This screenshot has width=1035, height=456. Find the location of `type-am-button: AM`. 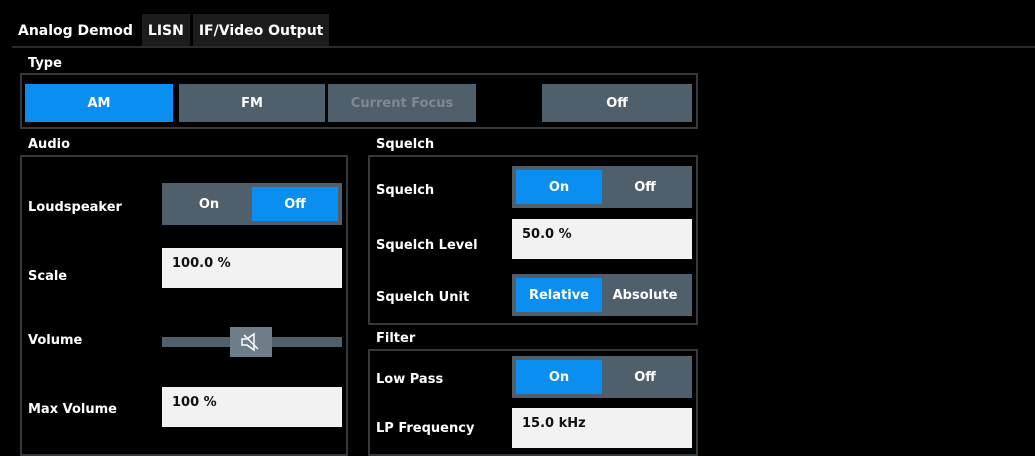

type-am-button: AM is located at coordinates (99, 103).